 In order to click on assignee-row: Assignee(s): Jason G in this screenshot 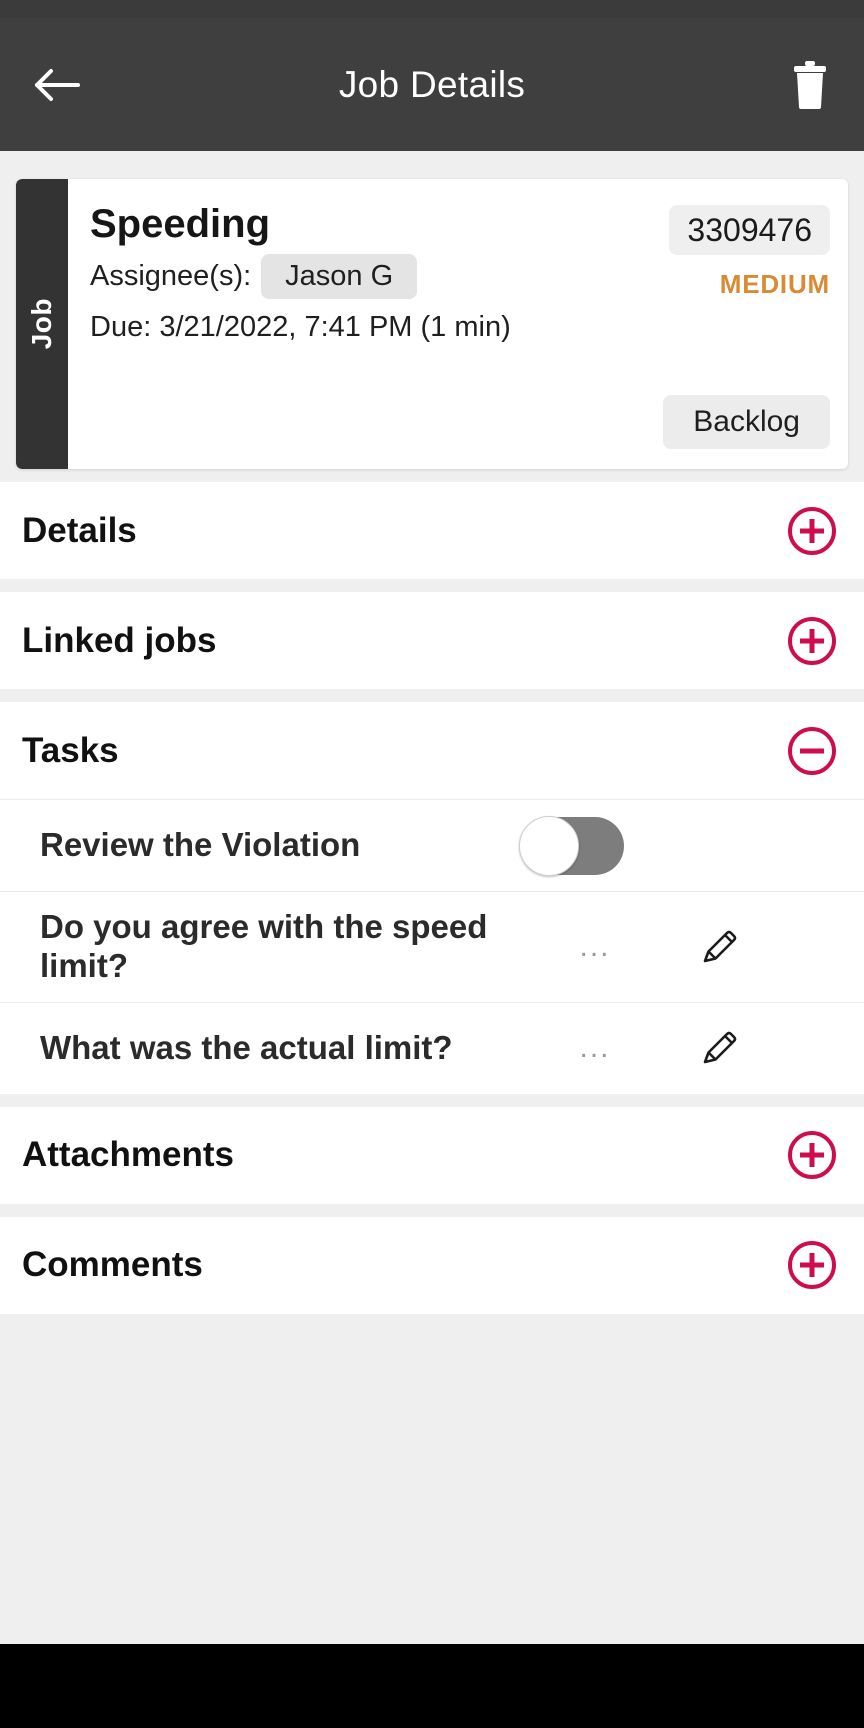, I will do `click(379, 277)`.